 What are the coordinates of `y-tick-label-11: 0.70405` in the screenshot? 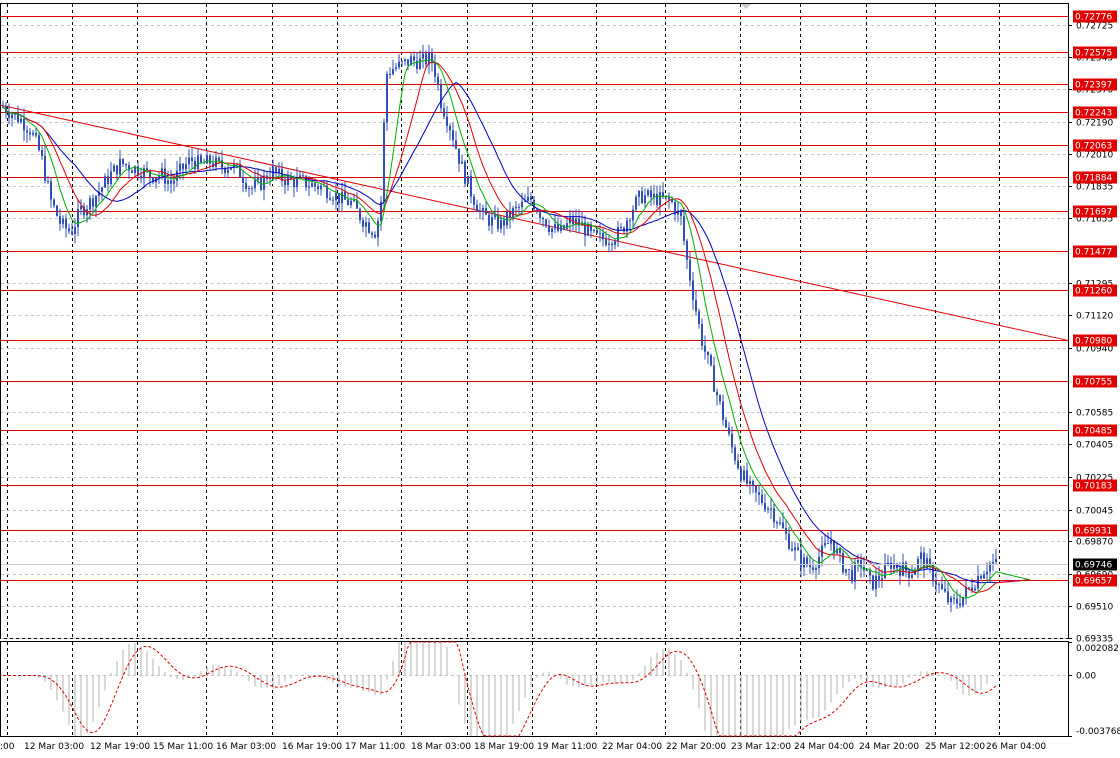 It's located at (1094, 446).